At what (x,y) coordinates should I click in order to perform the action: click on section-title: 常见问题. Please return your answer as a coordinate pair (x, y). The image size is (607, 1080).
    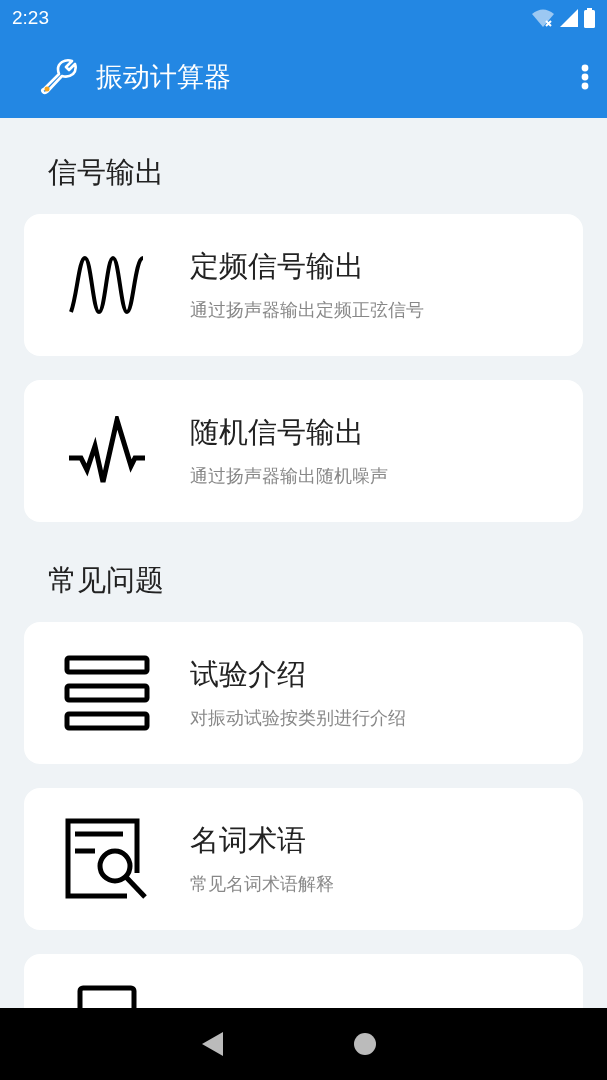
    Looking at the image, I should click on (106, 580).